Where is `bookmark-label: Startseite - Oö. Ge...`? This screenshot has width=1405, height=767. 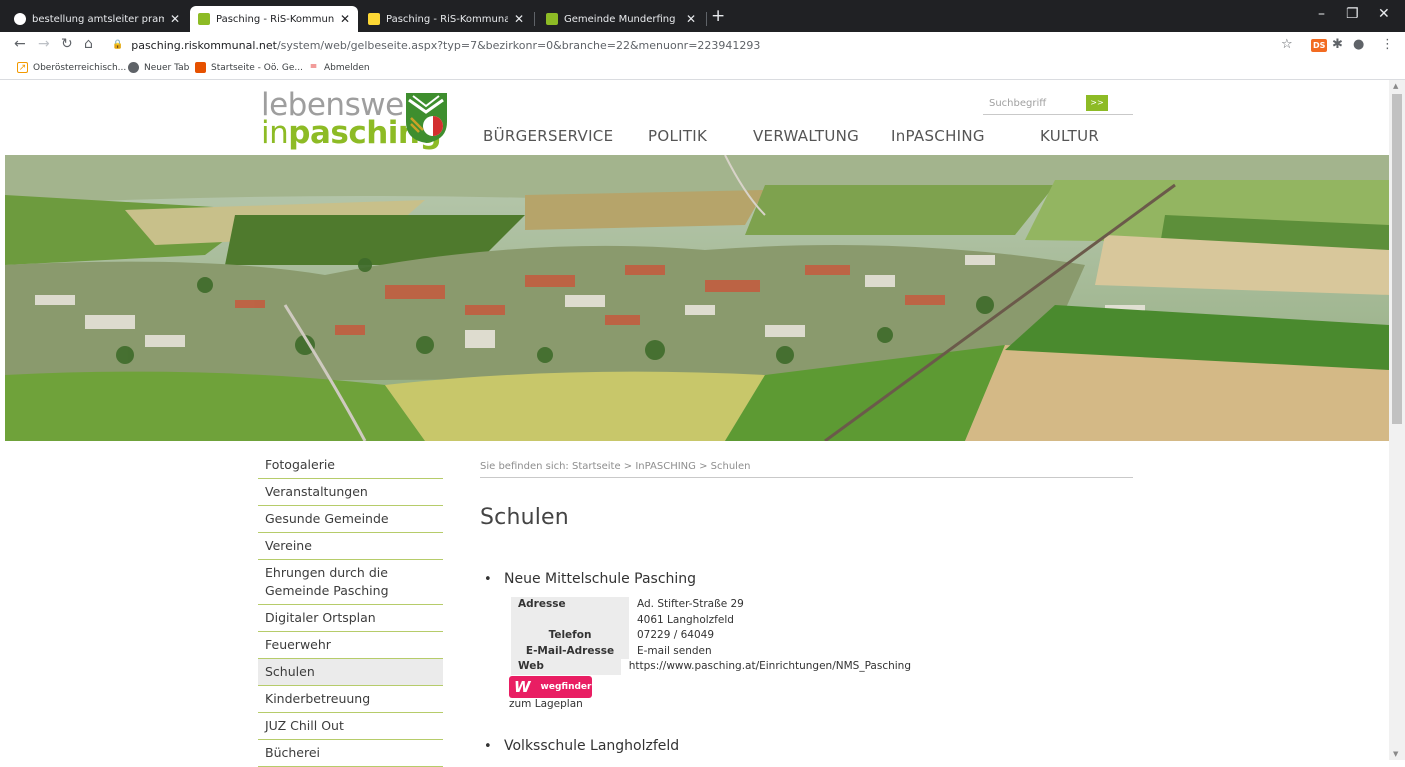 bookmark-label: Startseite - Oö. Ge... is located at coordinates (257, 67).